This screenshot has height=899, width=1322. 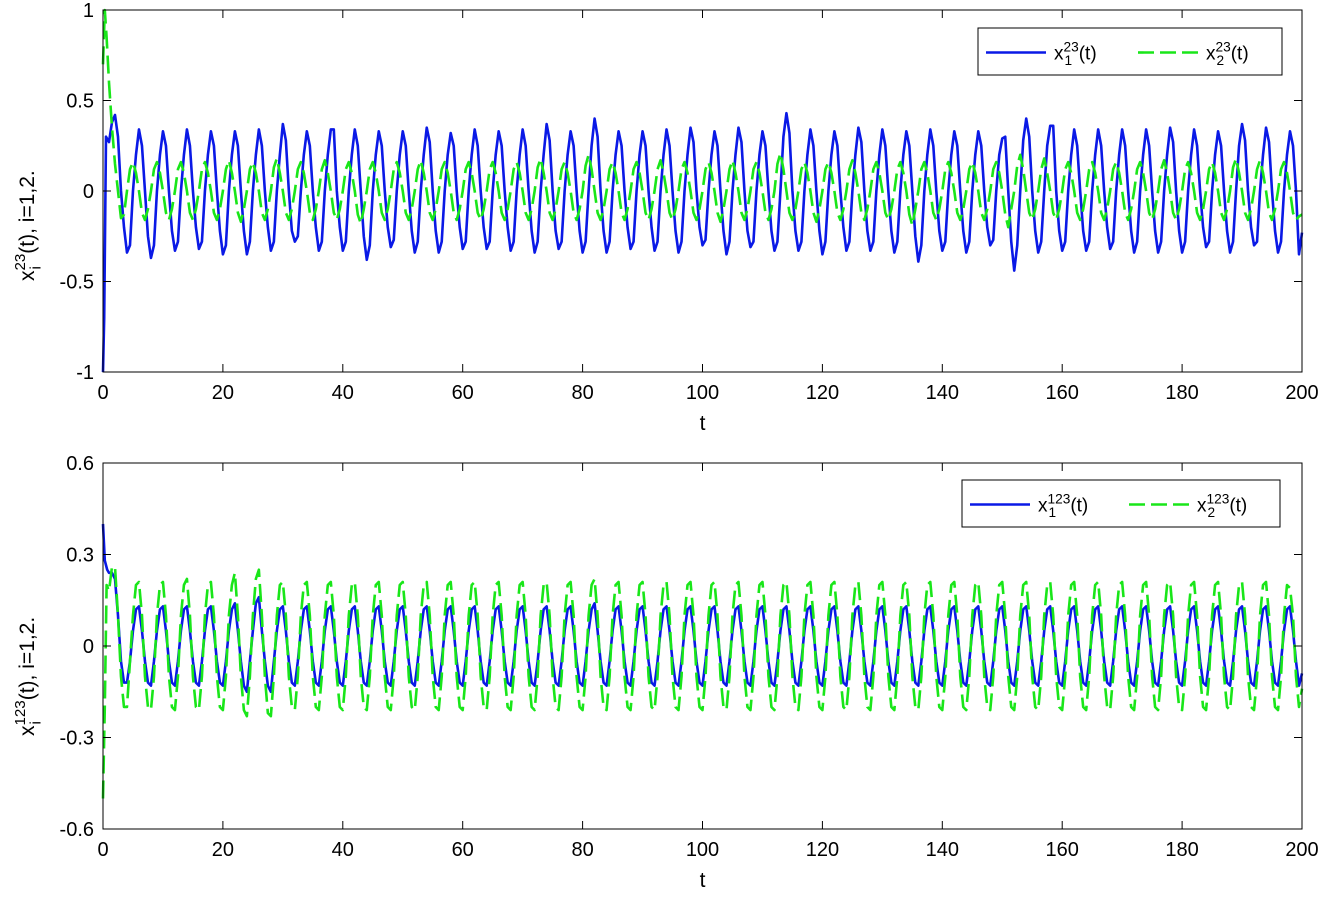 What do you see at coordinates (77, 283) in the screenshot?
I see `y-tick-label: -0.5` at bounding box center [77, 283].